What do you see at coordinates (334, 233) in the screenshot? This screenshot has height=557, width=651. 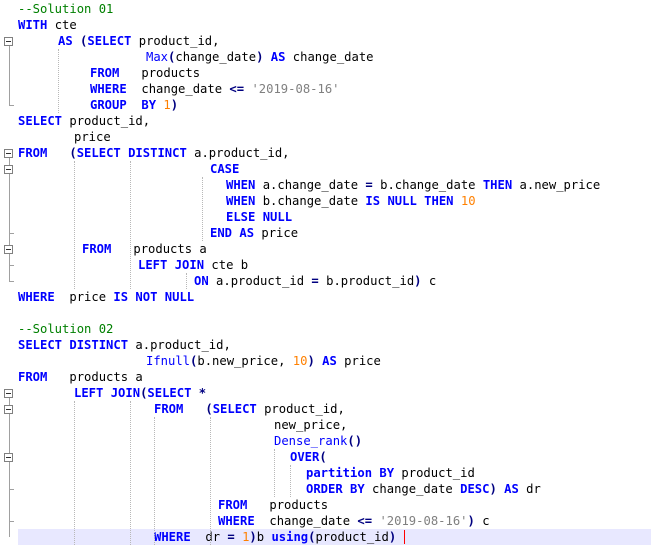 I see `code-line: END AS price` at bounding box center [334, 233].